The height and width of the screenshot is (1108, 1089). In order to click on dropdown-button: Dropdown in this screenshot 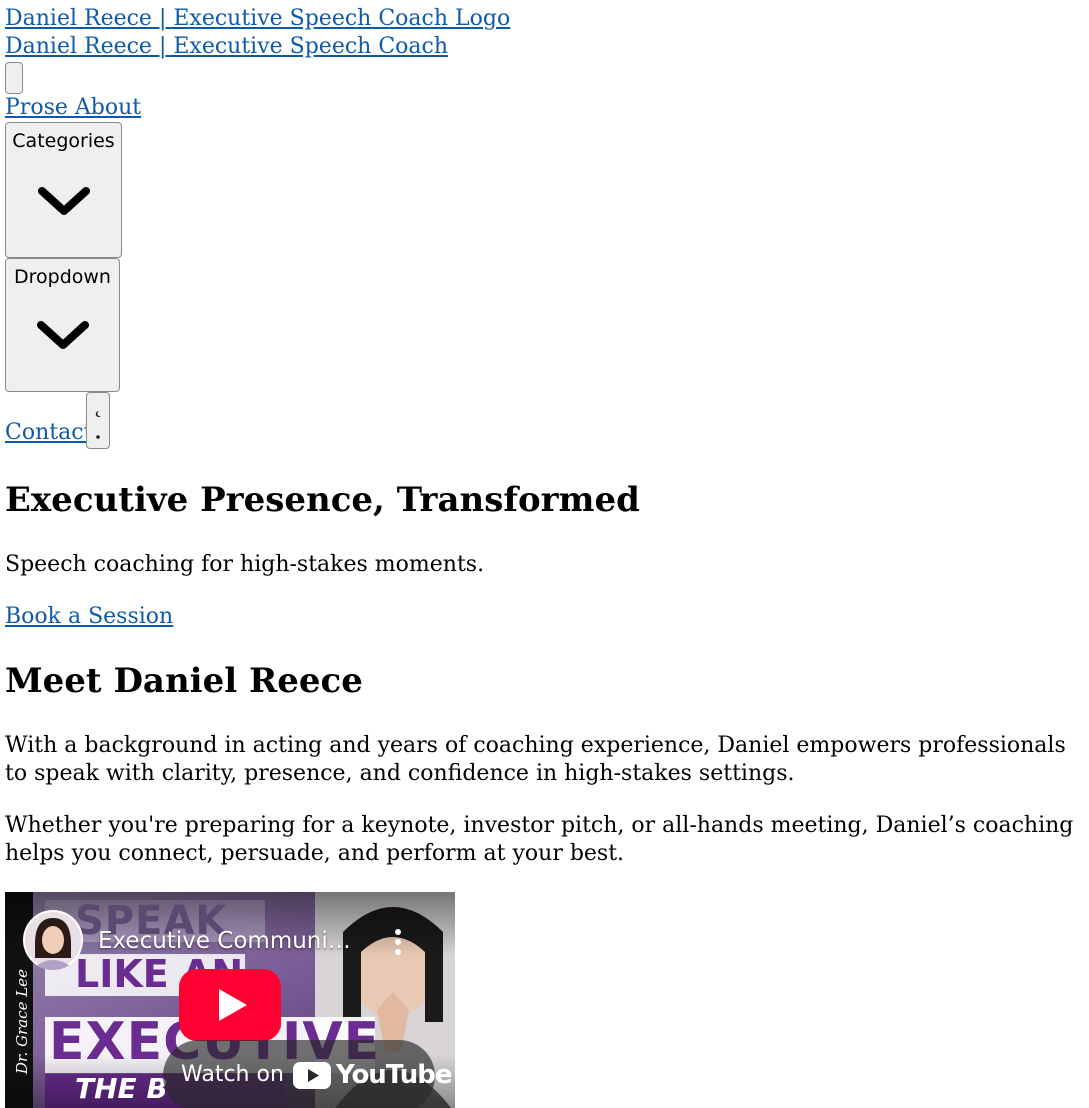, I will do `click(62, 325)`.